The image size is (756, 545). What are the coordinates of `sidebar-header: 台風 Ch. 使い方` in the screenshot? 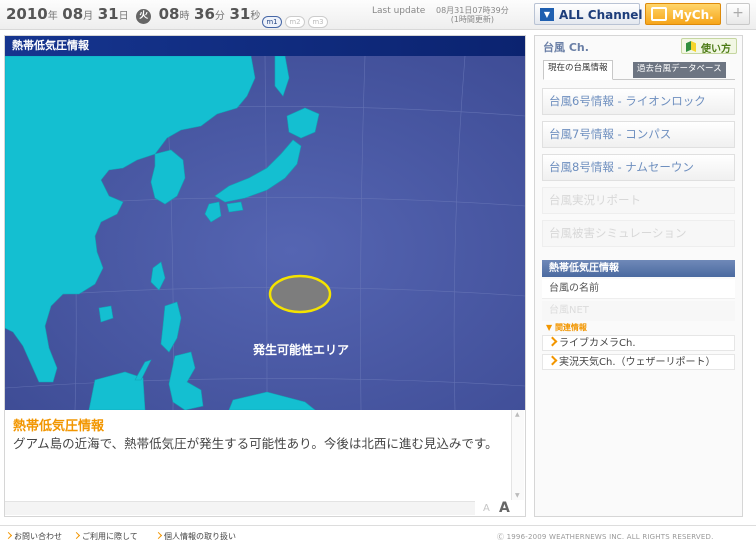 It's located at (638, 46).